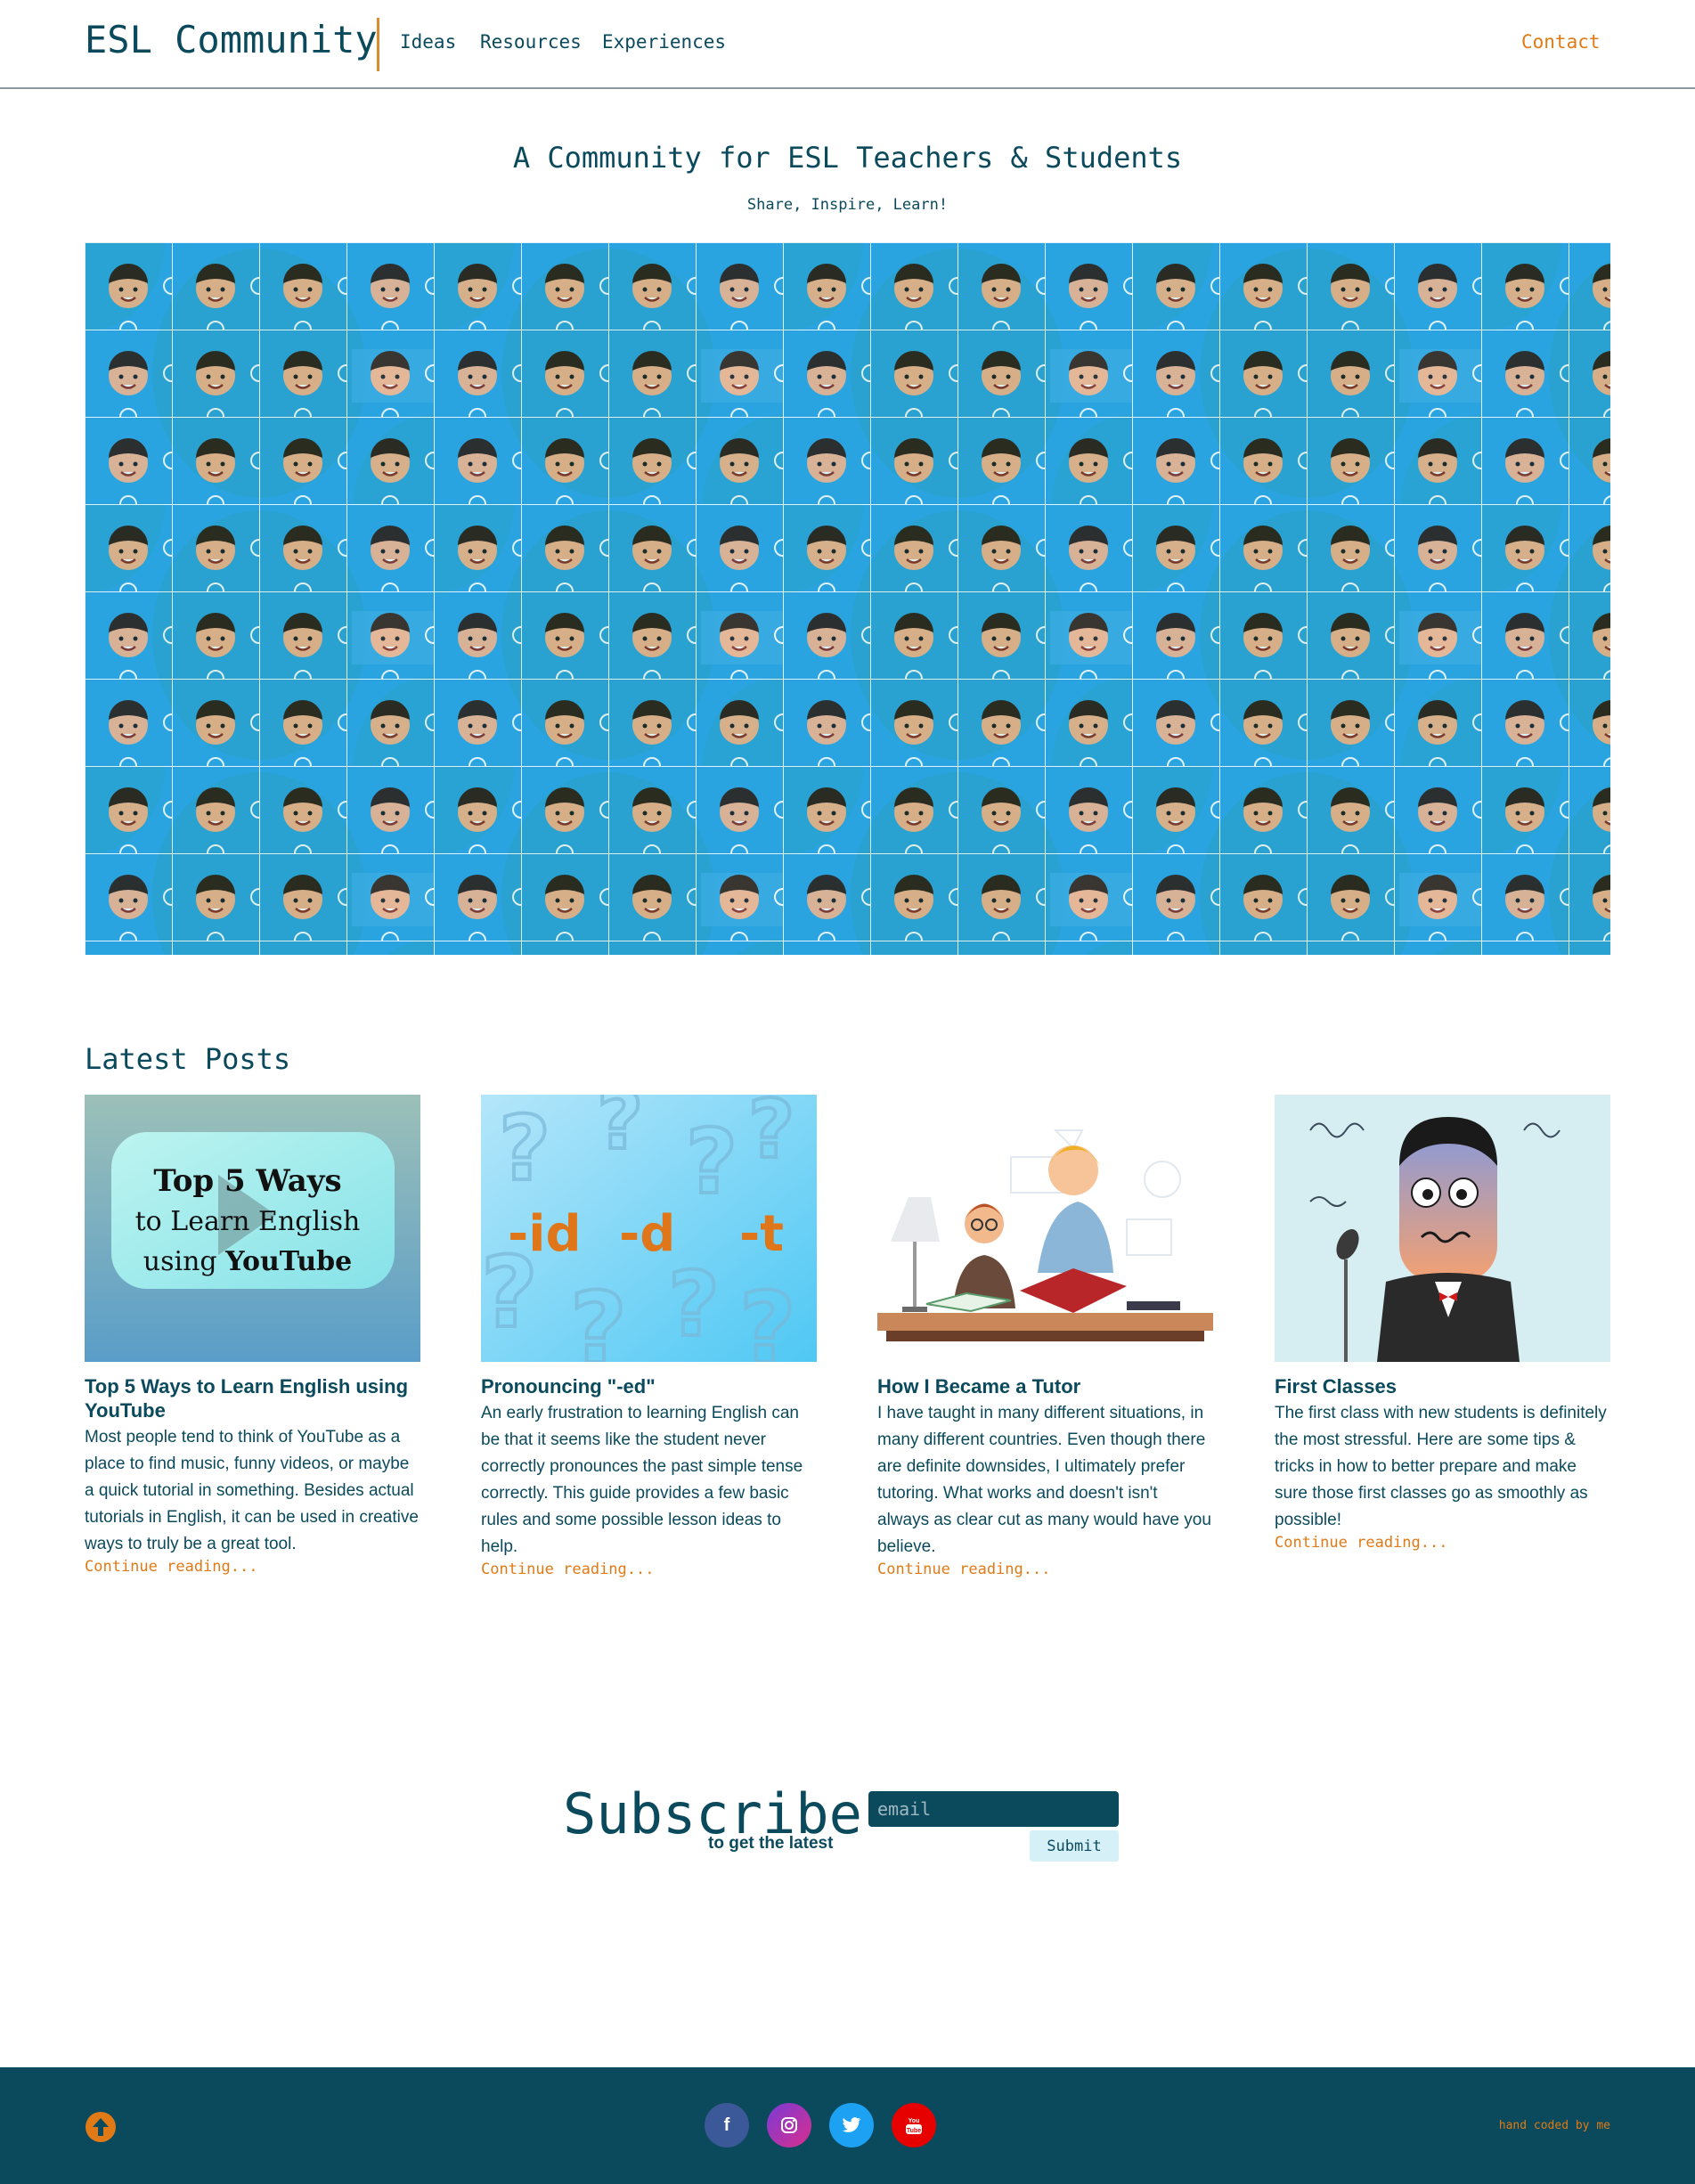 Image resolution: width=1695 pixels, height=2184 pixels. I want to click on instagram-glyph, so click(789, 2125).